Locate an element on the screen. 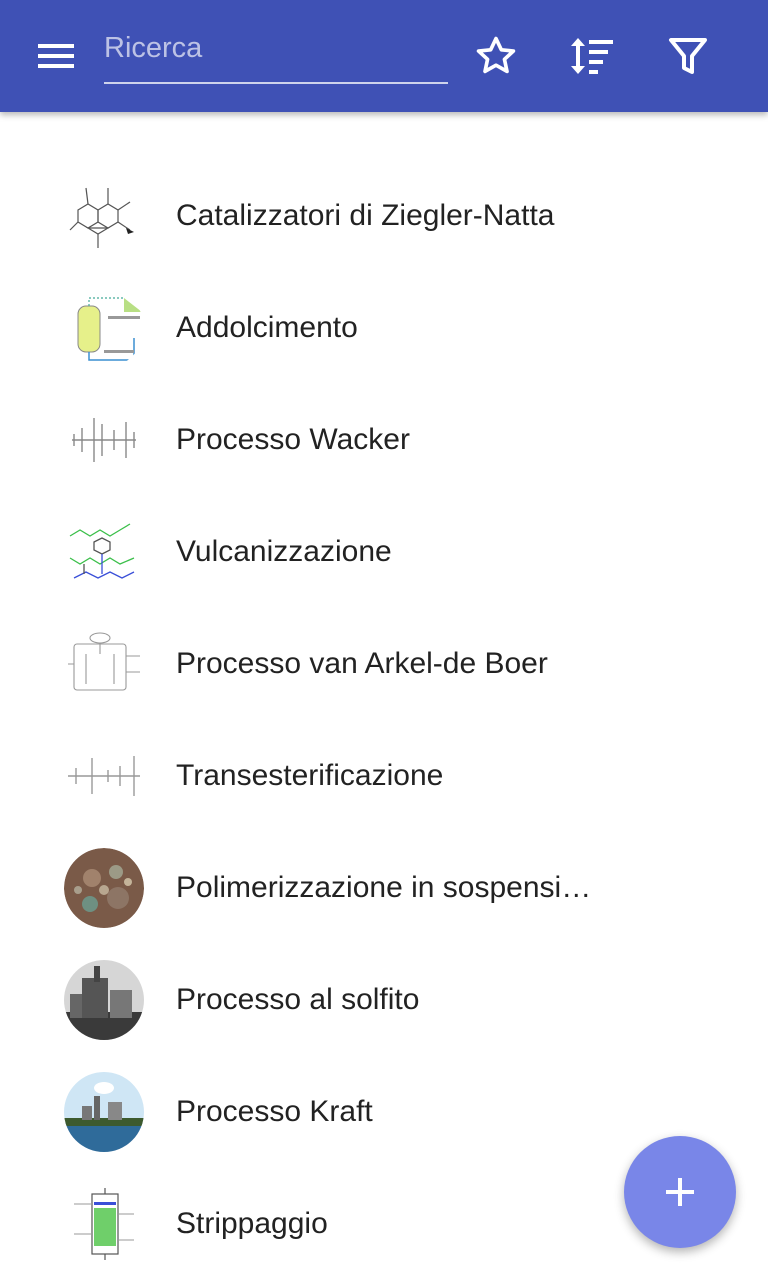 This screenshot has width=768, height=1280. item-title: Strippaggio is located at coordinates (252, 1223).